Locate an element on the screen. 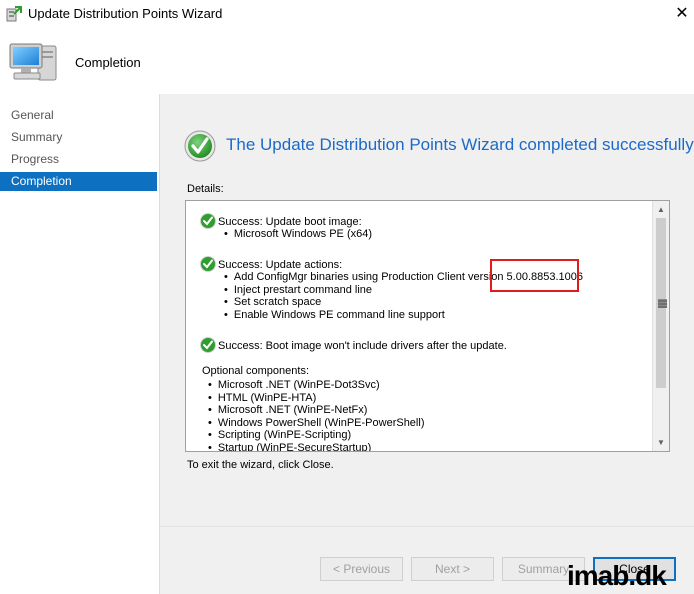 The height and width of the screenshot is (594, 694). version-highlight-box is located at coordinates (534, 275).